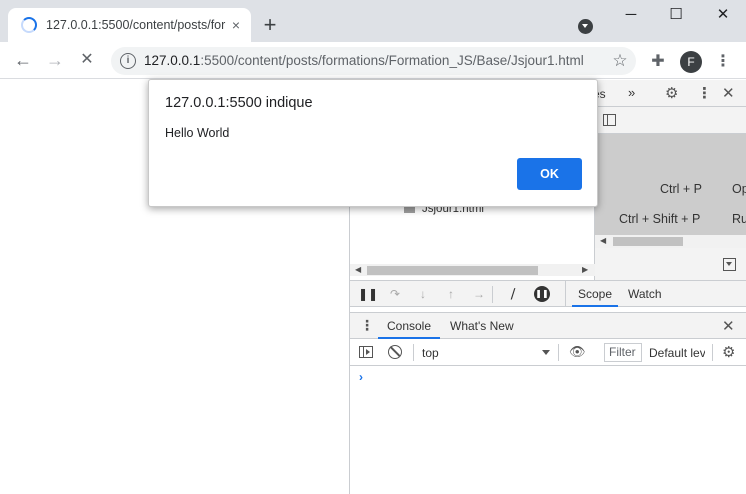 This screenshot has height=494, width=746. What do you see at coordinates (29, 25) in the screenshot?
I see `loading-spinner-icon` at bounding box center [29, 25].